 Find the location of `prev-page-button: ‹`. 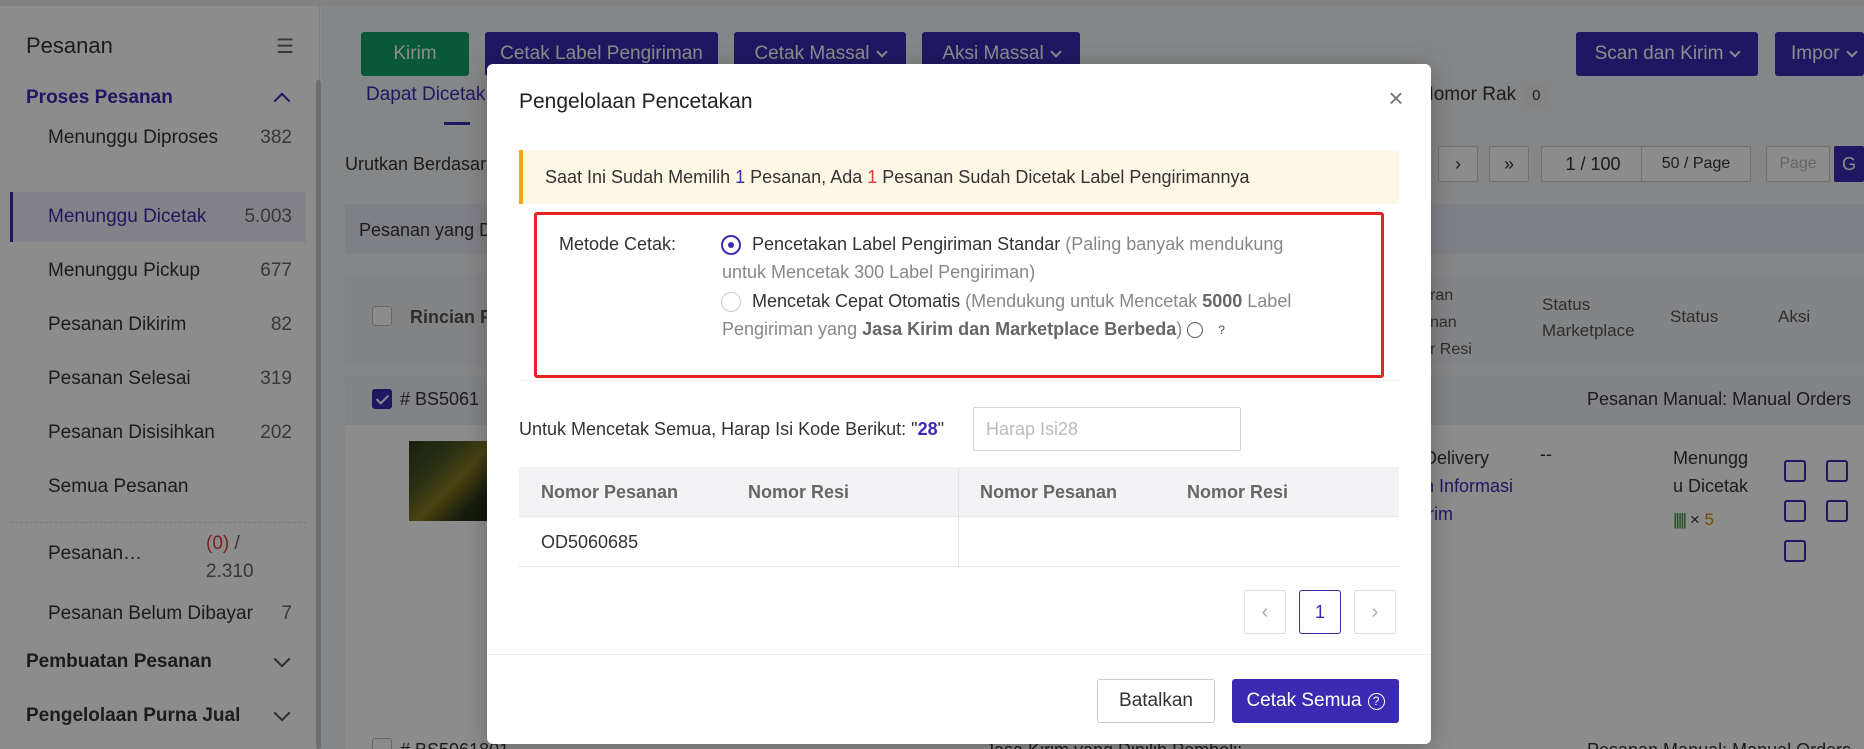

prev-page-button: ‹ is located at coordinates (1265, 612).